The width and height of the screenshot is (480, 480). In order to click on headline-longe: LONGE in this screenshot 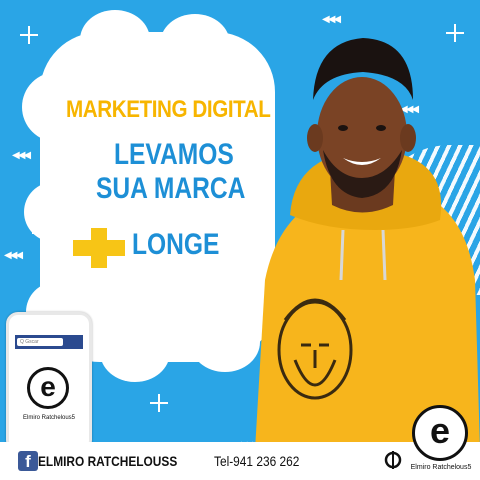, I will do `click(176, 244)`.